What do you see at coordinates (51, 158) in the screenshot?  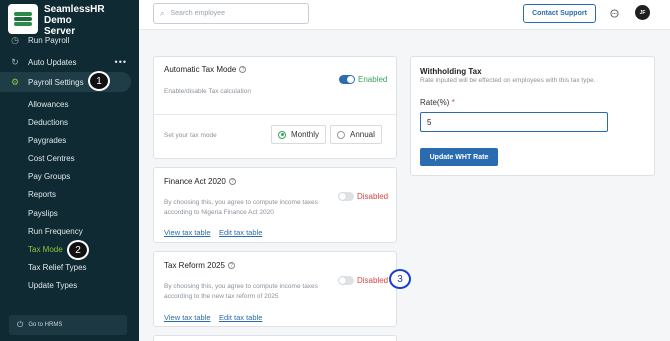 I see `sidebar-subitem-cost-centres: Cost Centres` at bounding box center [51, 158].